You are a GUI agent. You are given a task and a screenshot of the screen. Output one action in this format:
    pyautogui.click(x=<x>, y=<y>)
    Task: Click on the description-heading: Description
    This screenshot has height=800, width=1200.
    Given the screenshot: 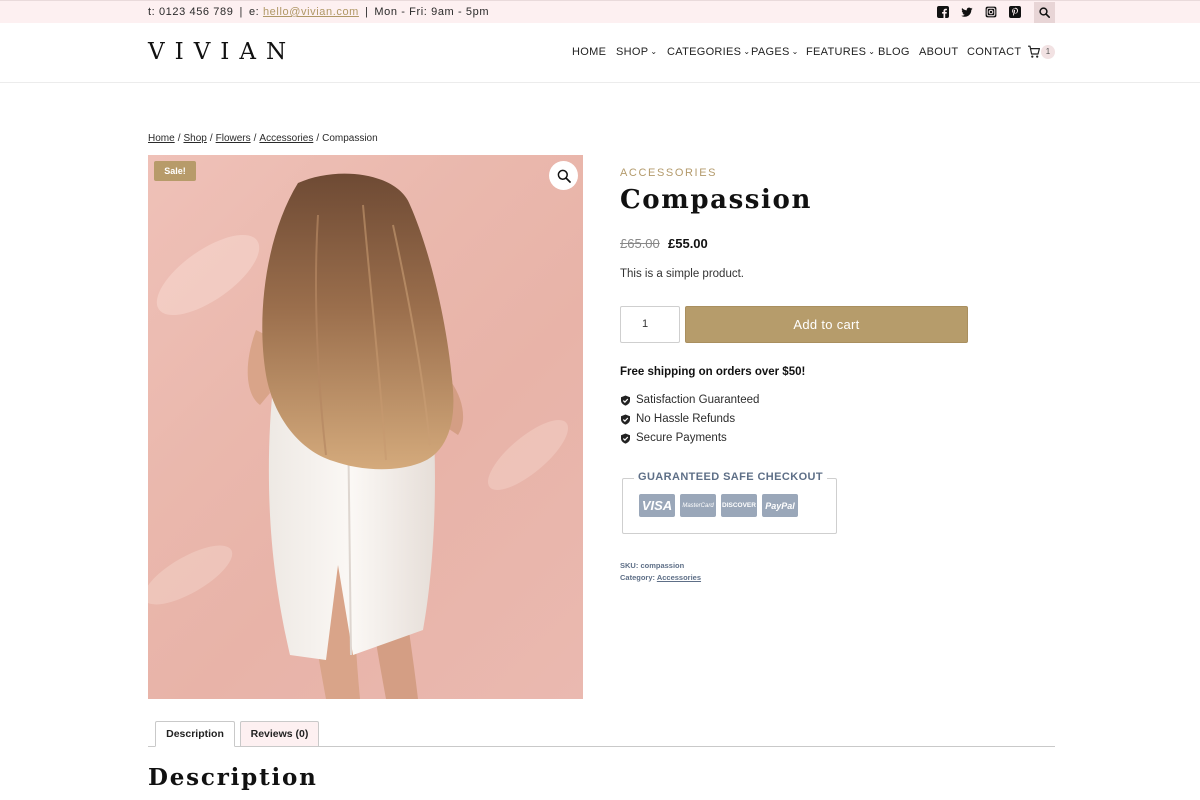 What is the action you would take?
    pyautogui.click(x=233, y=777)
    